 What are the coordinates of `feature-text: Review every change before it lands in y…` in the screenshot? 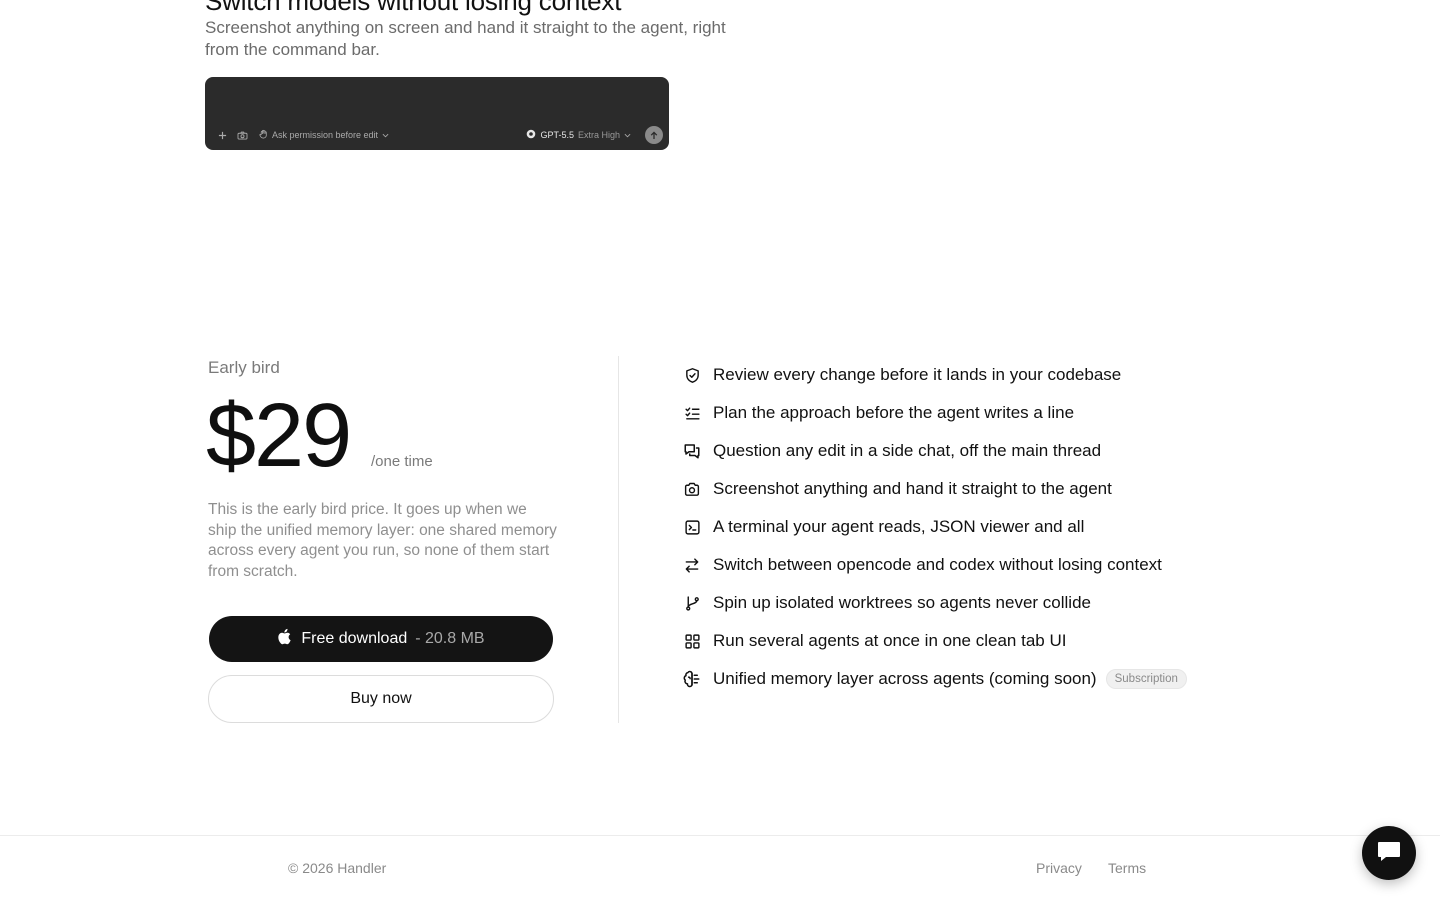 It's located at (917, 374).